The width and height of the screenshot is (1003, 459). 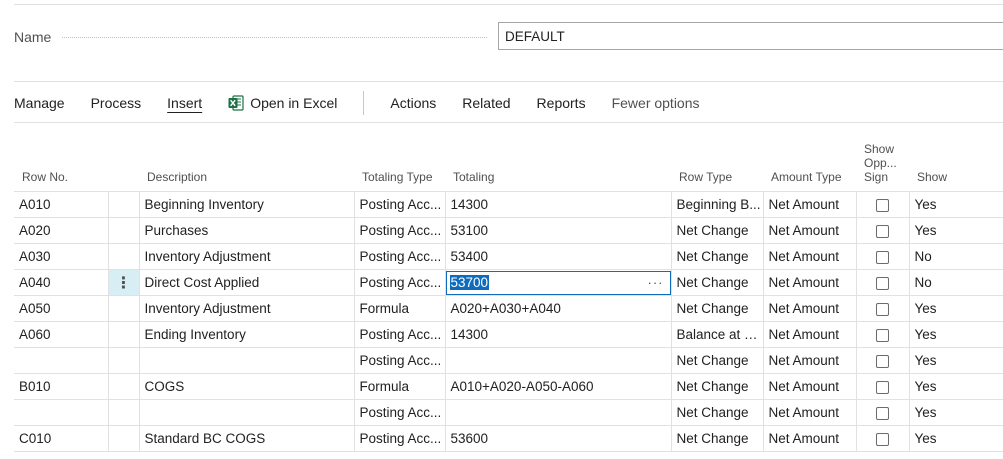 What do you see at coordinates (558, 167) in the screenshot?
I see `col-header-totaling: Totaling` at bounding box center [558, 167].